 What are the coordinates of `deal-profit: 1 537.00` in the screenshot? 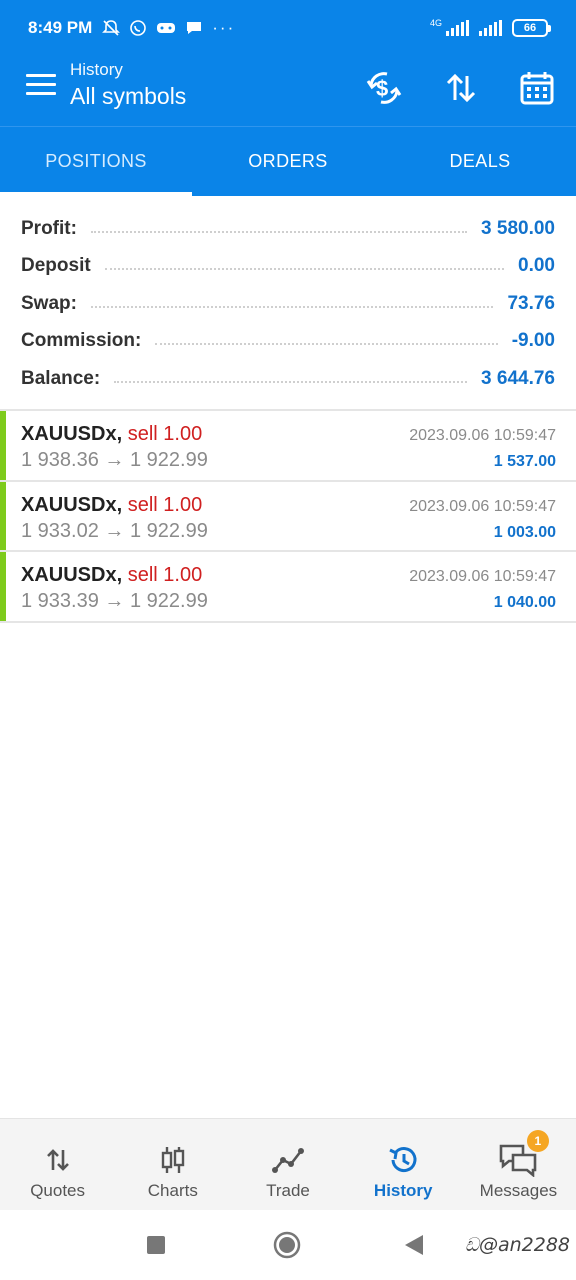 It's located at (524, 461).